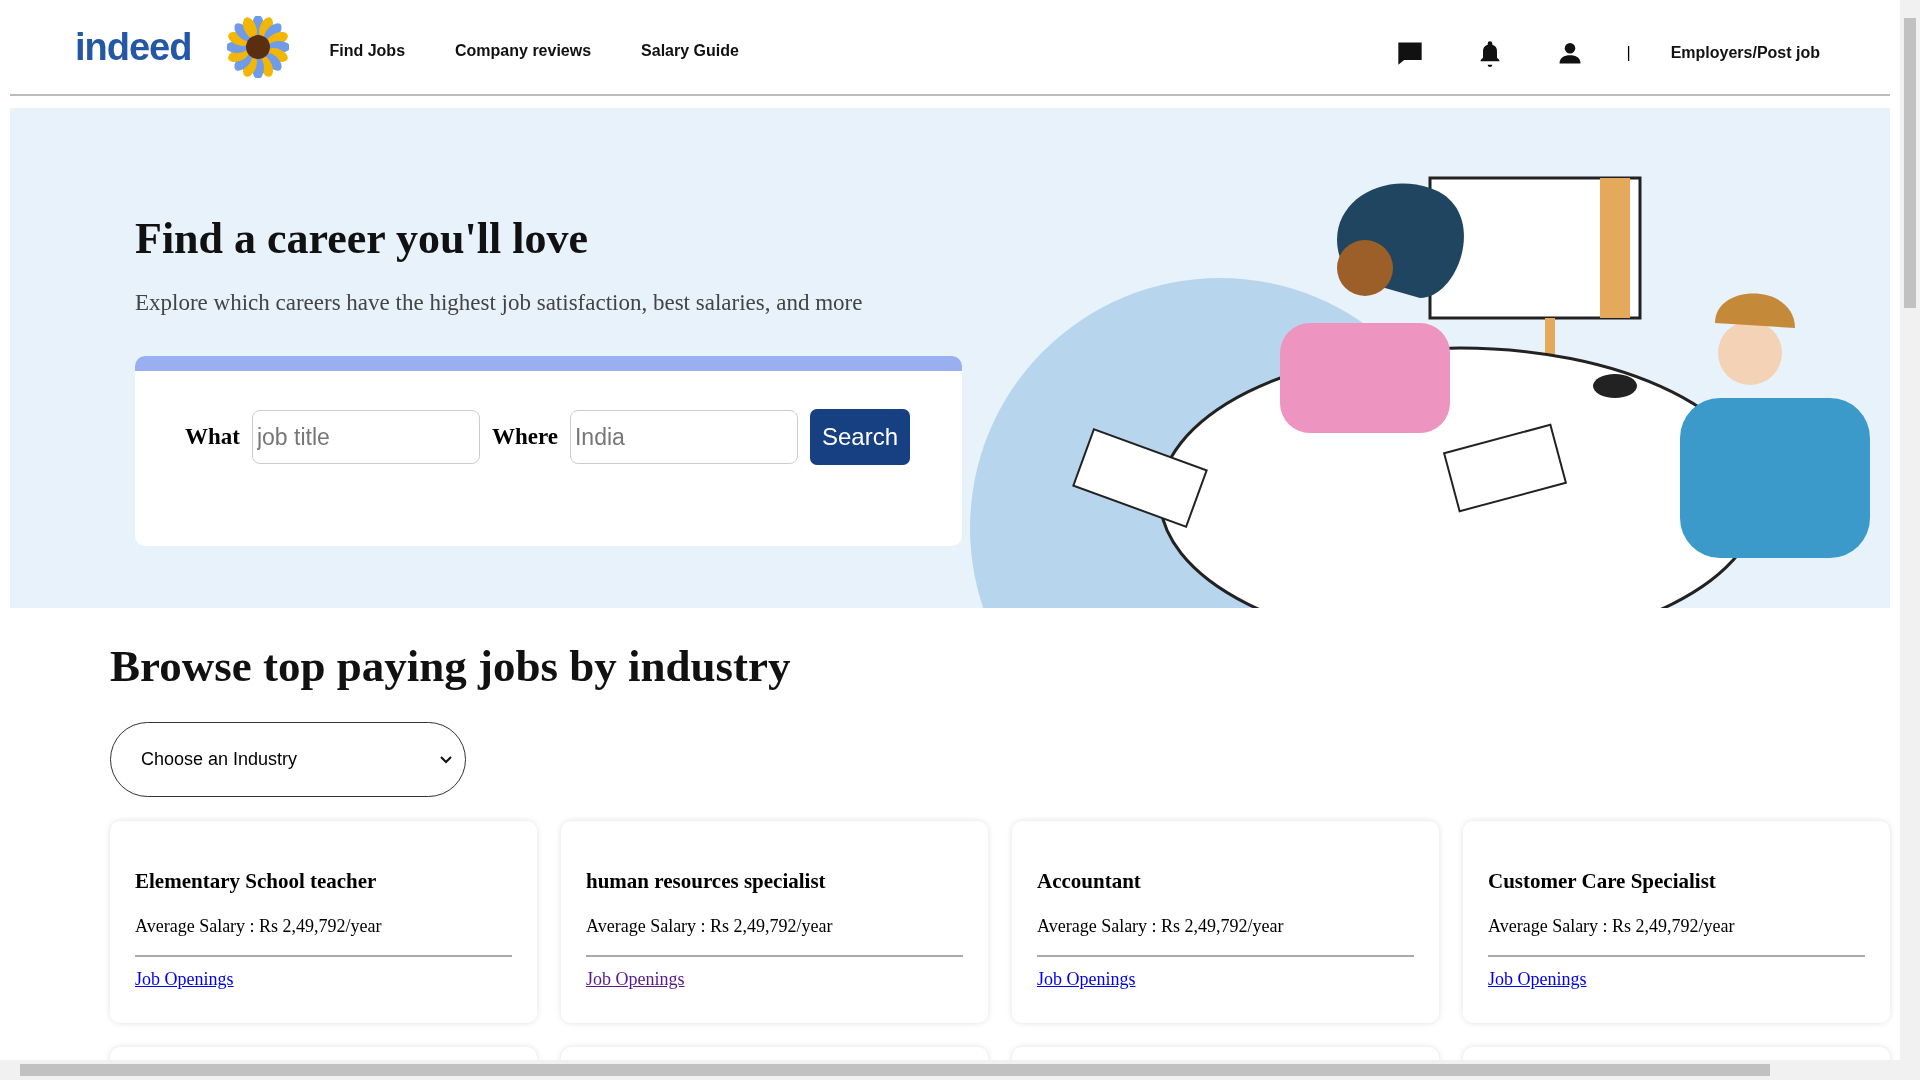  I want to click on nav-link: Salary Guide, so click(690, 51).